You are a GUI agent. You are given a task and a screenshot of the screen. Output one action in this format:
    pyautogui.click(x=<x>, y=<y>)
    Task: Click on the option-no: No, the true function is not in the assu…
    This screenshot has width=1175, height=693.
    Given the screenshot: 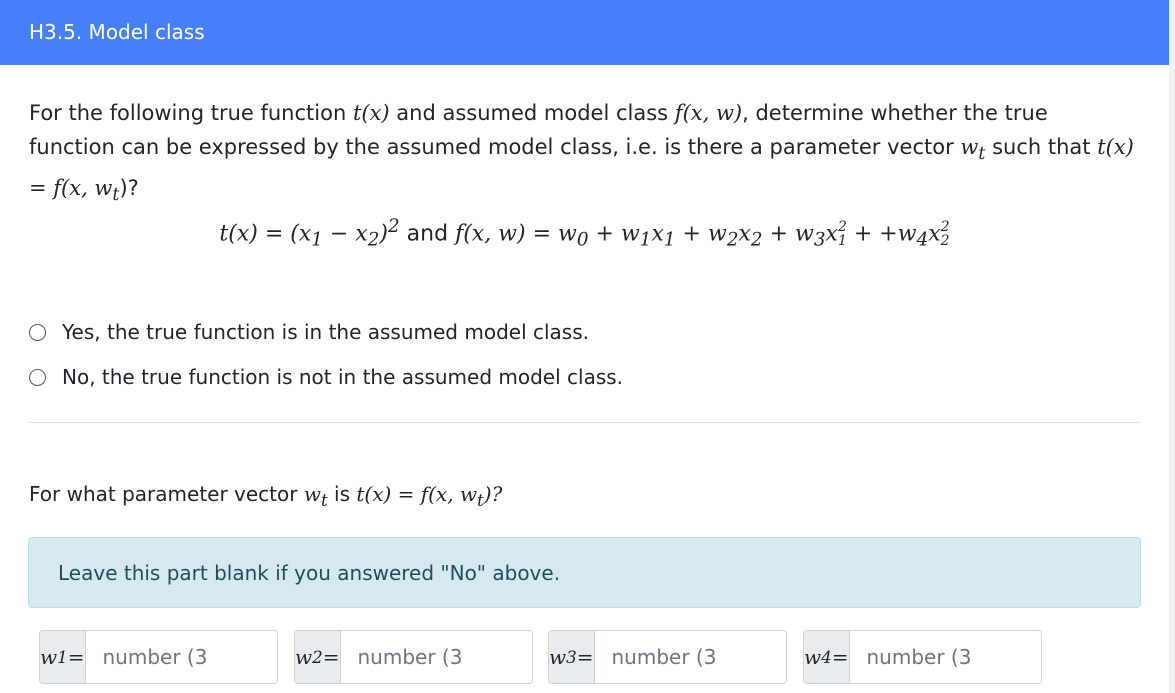 What is the action you would take?
    pyautogui.click(x=326, y=377)
    